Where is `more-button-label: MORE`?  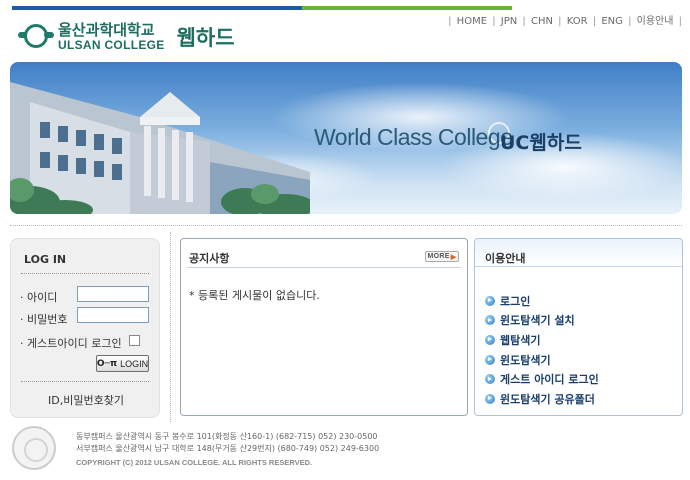 more-button-label: MORE is located at coordinates (438, 256).